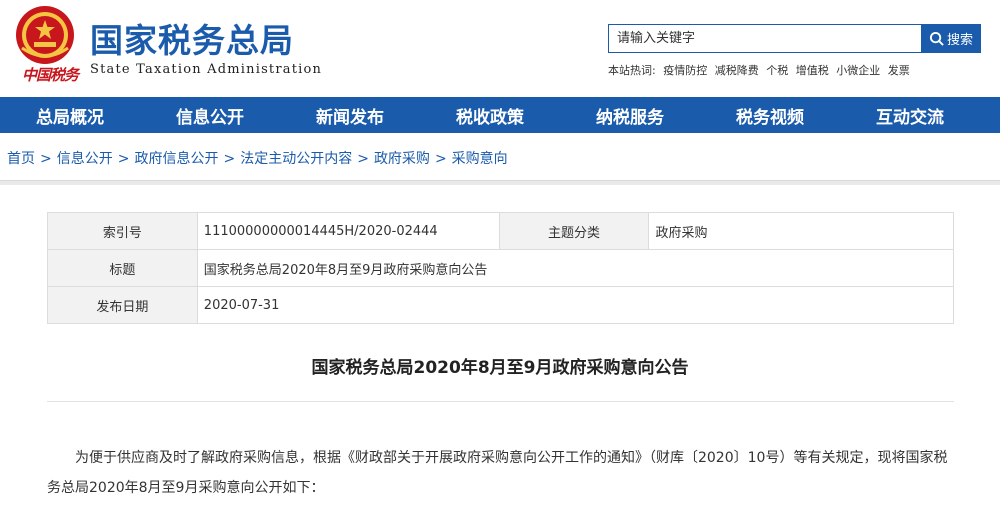 This screenshot has width=1000, height=515. What do you see at coordinates (858, 70) in the screenshot?
I see `hot-word-link: 小微企业` at bounding box center [858, 70].